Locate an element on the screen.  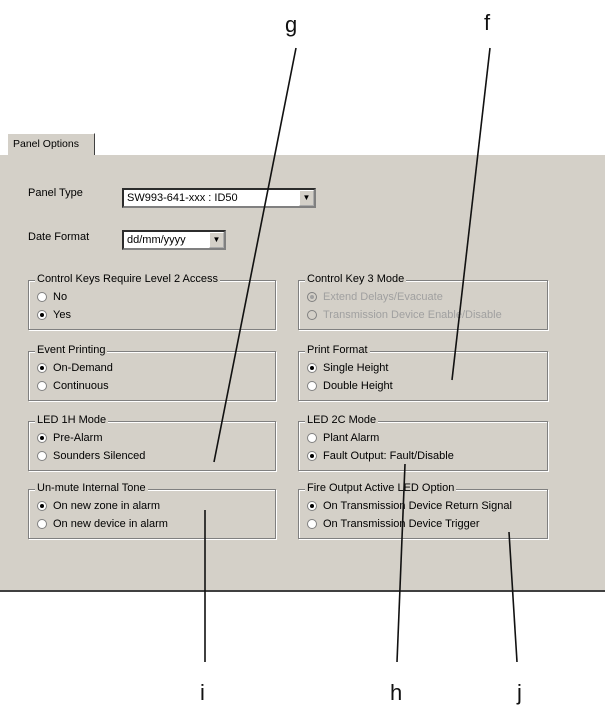
option-label: On Transmission Device Return Signal is located at coordinates (417, 506).